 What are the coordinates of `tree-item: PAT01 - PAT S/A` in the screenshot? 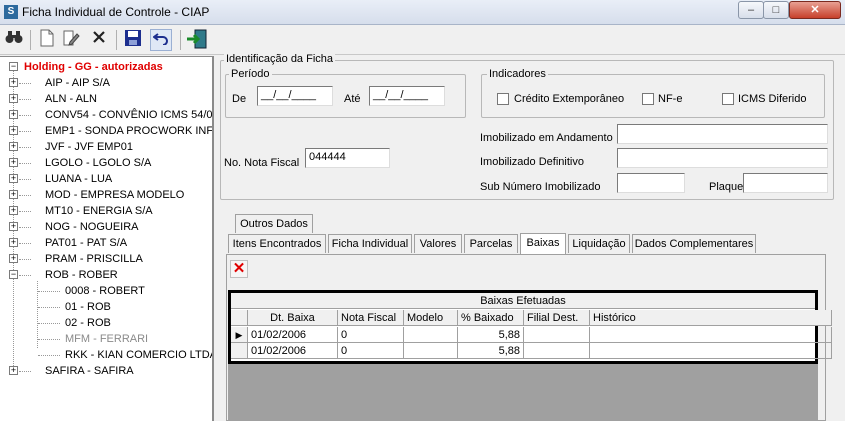 It's located at (86, 243).